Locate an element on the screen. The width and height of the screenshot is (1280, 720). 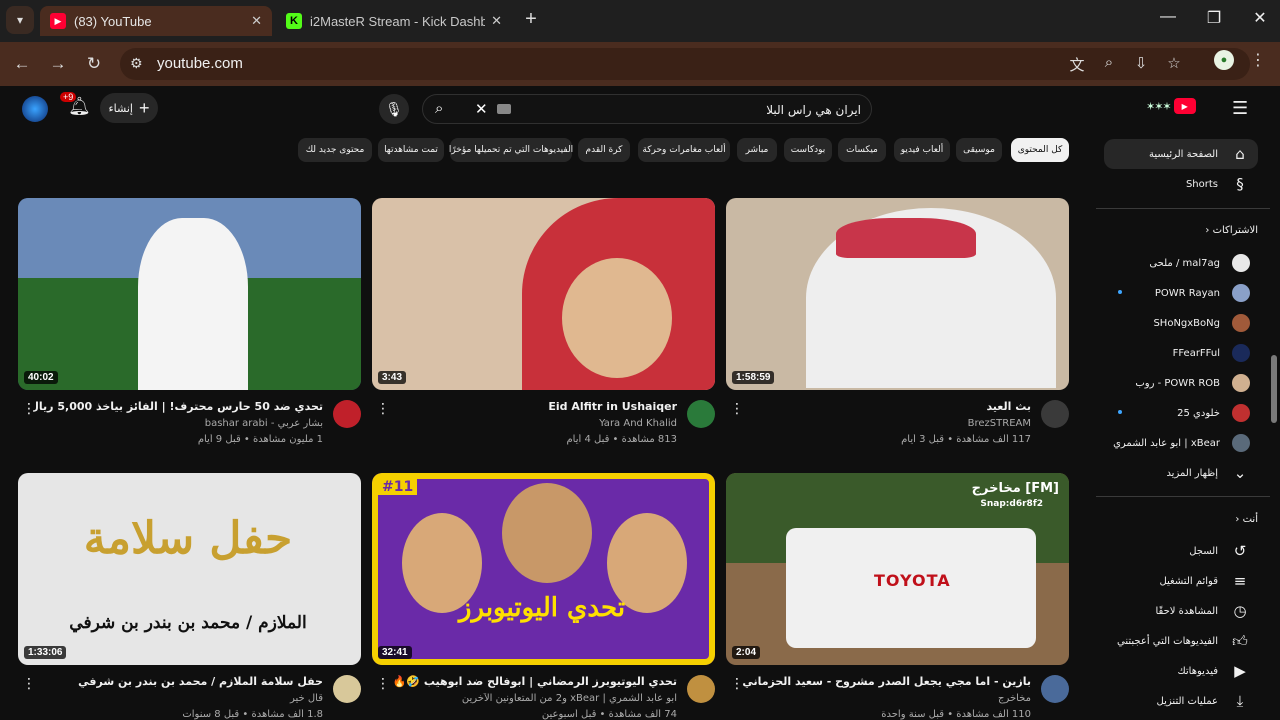
sidebar-item: FFearFFul is located at coordinates (1181, 353).